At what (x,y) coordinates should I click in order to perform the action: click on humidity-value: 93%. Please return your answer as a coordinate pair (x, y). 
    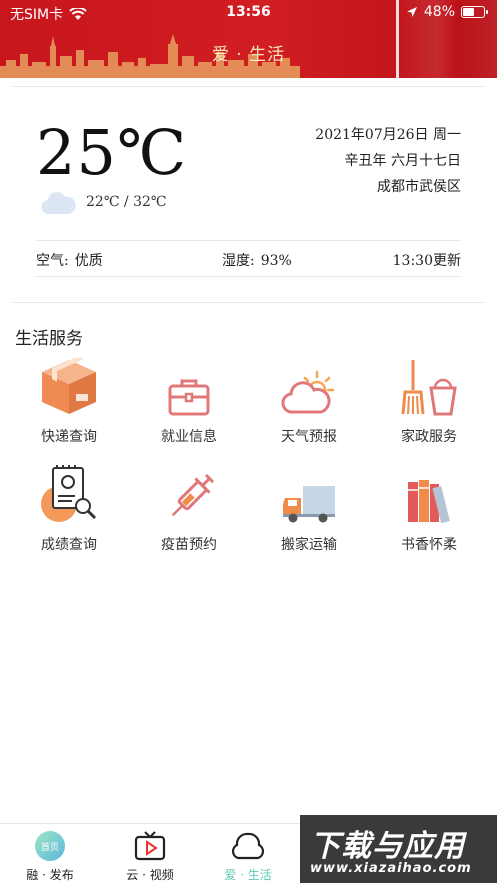
    Looking at the image, I should click on (276, 261).